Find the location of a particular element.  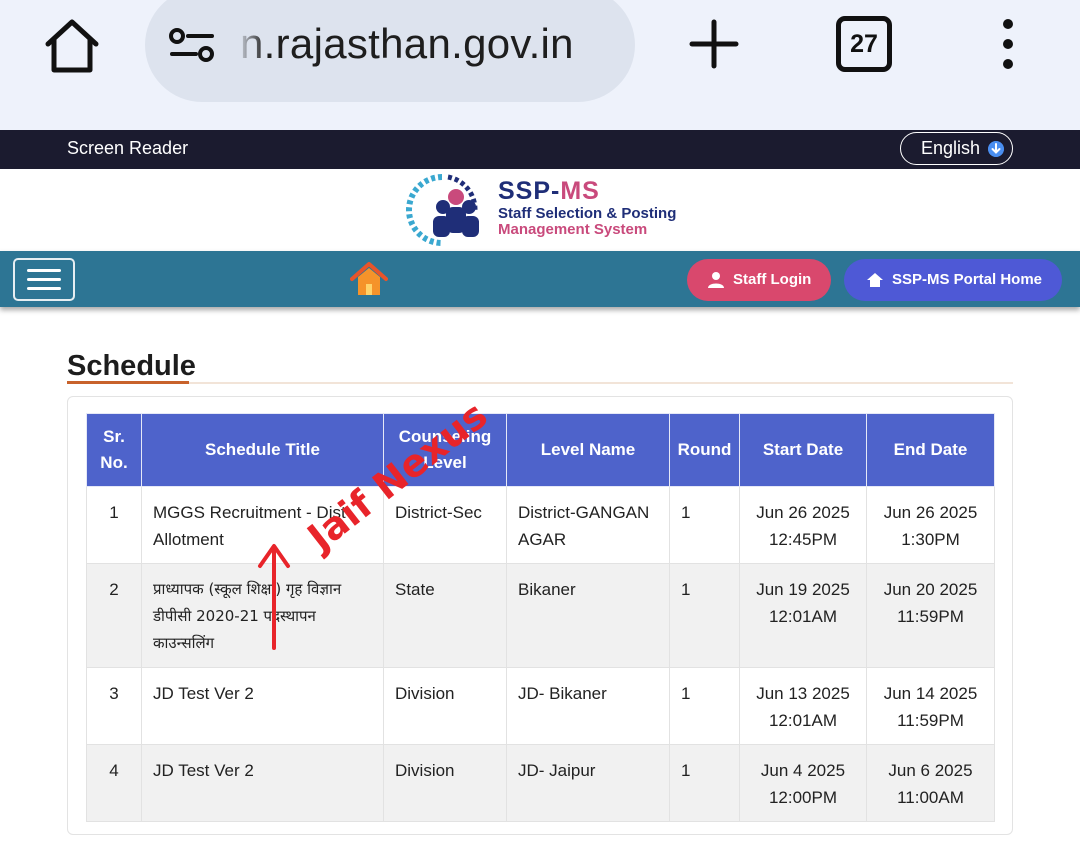

title-divider-accent is located at coordinates (128, 382).